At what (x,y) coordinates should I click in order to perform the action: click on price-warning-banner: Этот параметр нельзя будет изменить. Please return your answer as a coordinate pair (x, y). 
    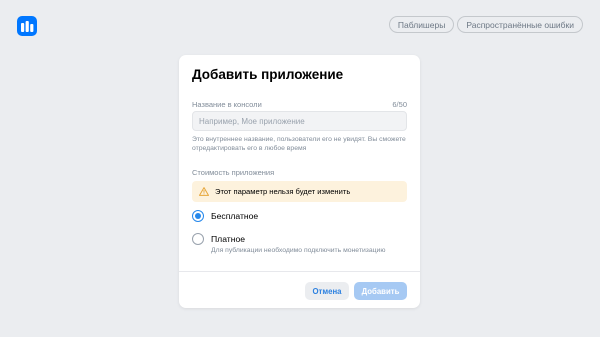
    Looking at the image, I should click on (299, 191).